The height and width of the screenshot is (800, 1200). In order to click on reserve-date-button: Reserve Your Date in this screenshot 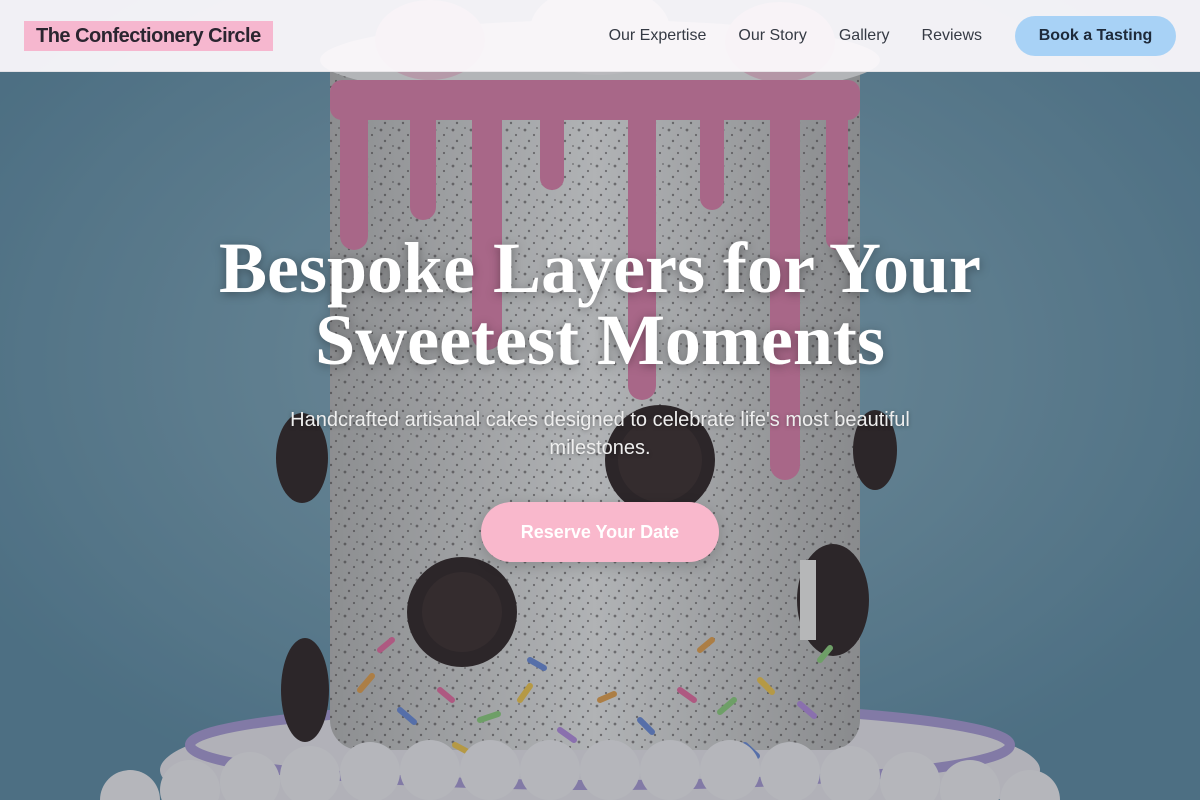, I will do `click(600, 532)`.